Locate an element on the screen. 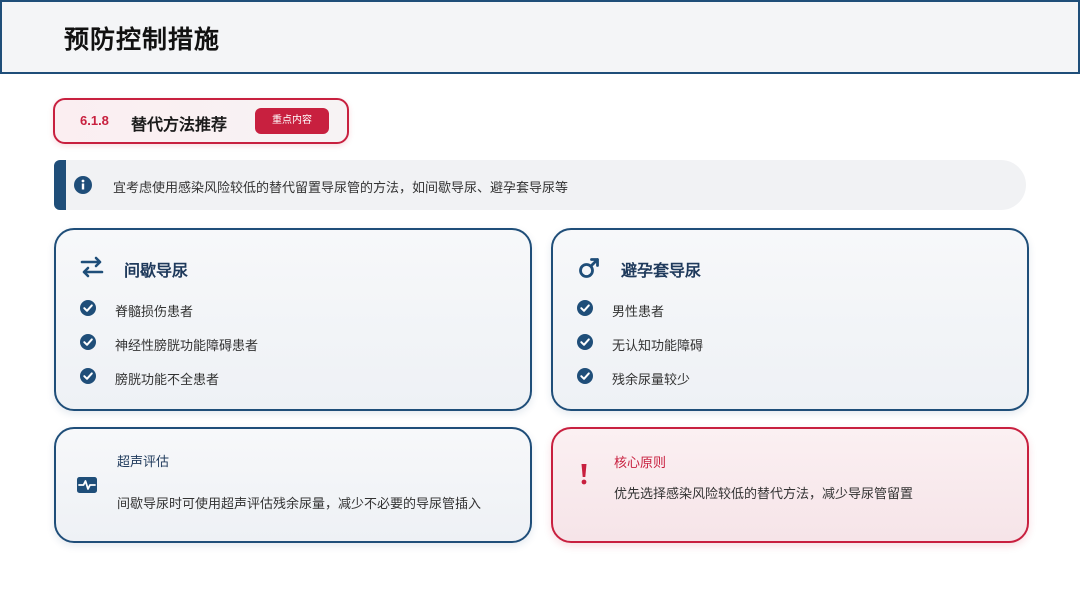 This screenshot has height=608, width=1080. ultrasound-card: 超声评估 间歇导尿时可使用超声评估残余尿量，减少不必要的导尿管插入 is located at coordinates (293, 485).